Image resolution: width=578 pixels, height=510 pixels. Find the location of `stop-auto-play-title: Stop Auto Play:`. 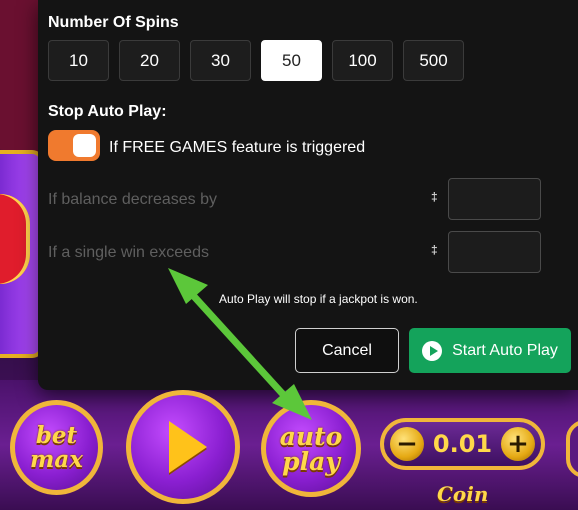

stop-auto-play-title: Stop Auto Play: is located at coordinates (107, 111).